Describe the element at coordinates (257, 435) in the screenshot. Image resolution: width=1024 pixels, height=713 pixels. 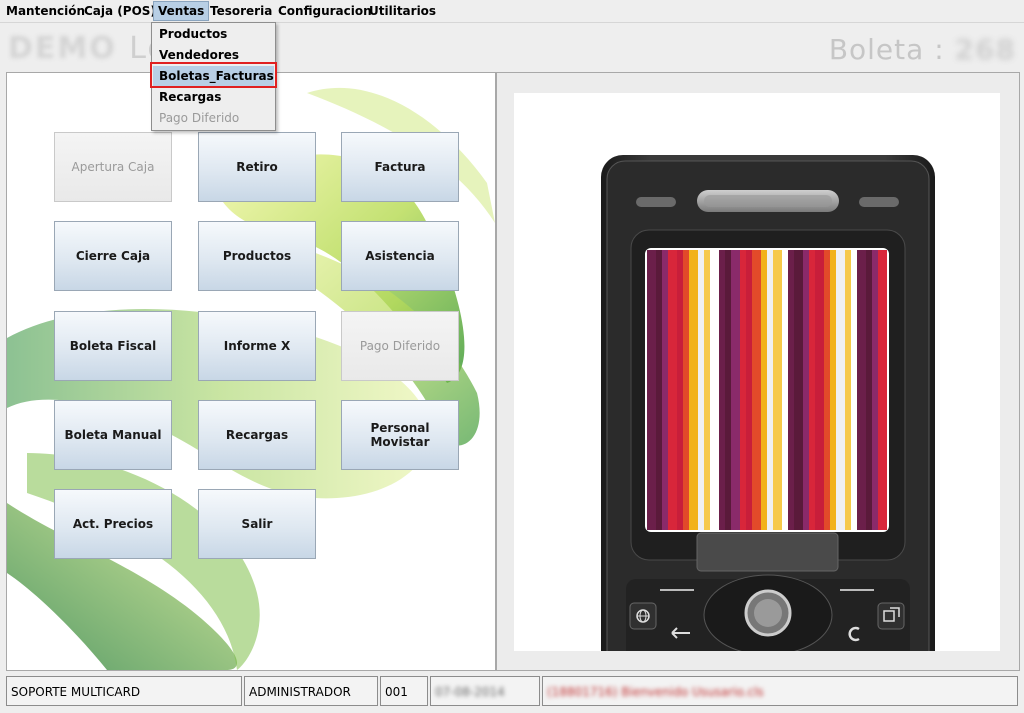
I see `recargas-button: Recargas` at that location.